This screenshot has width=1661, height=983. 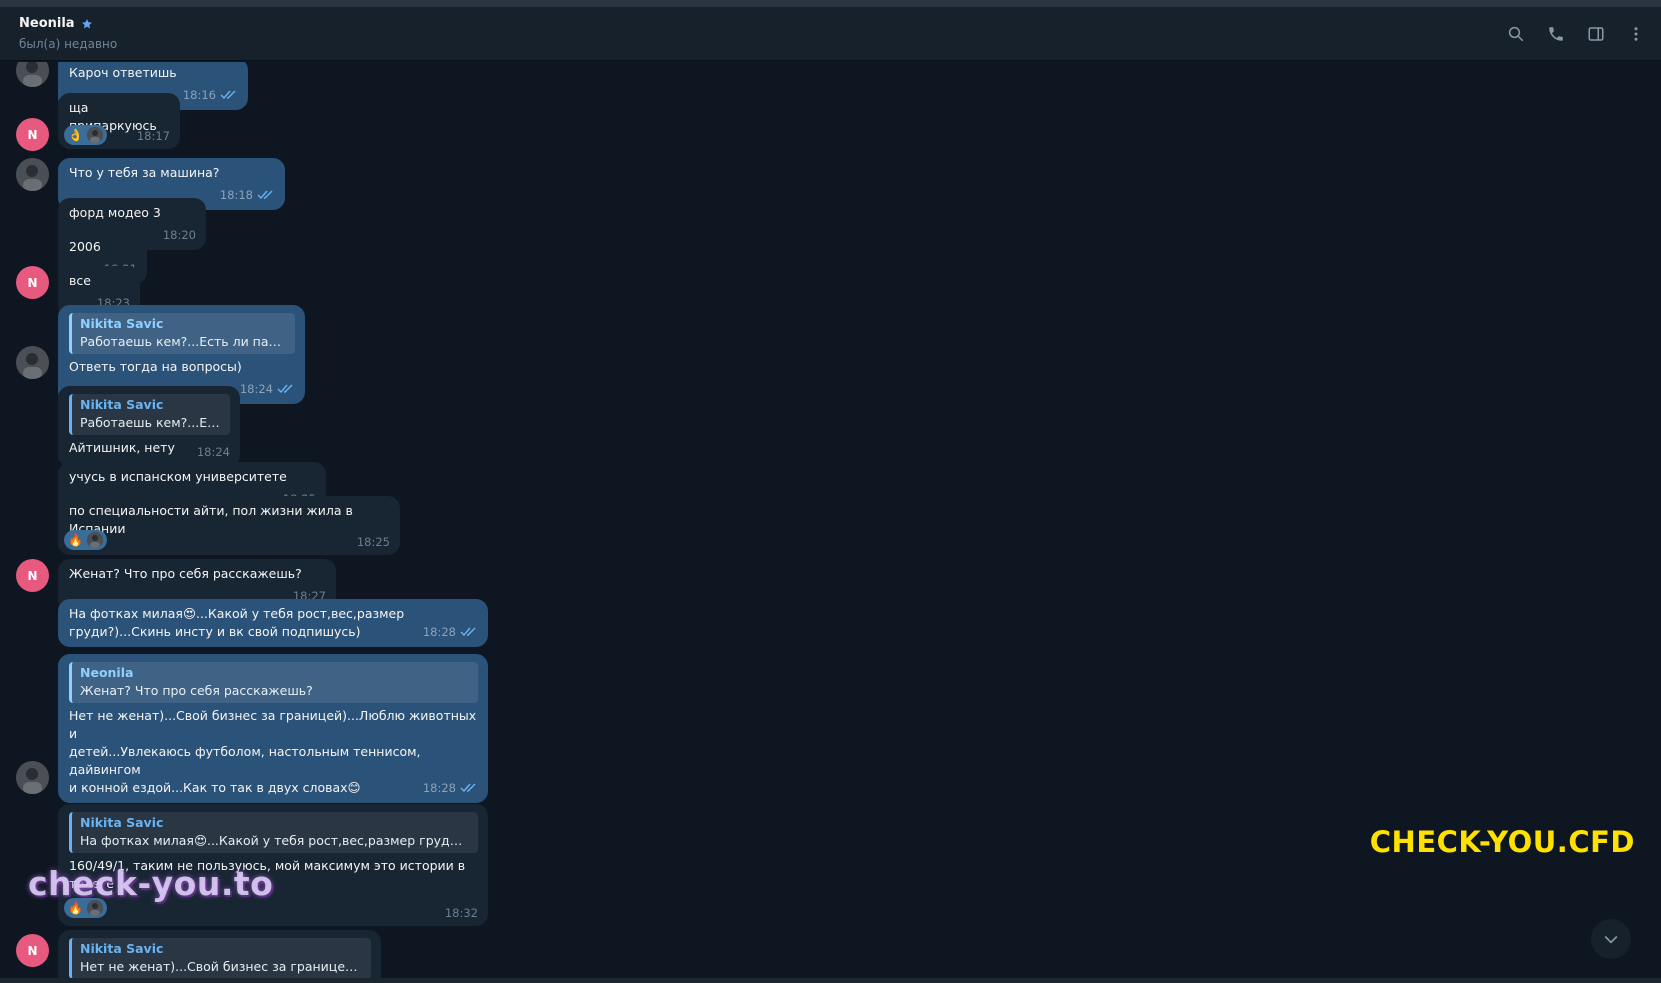 I want to click on message-text: Кароч ответишь, so click(x=123, y=72).